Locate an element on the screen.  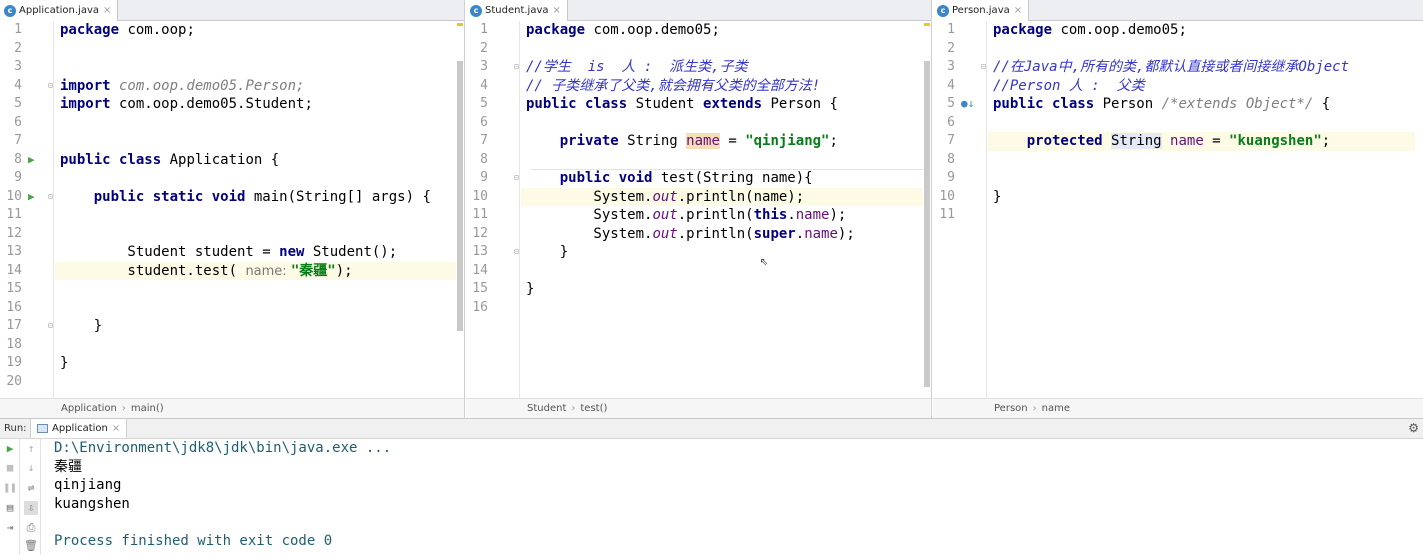
tab-application-java: c Application.java × is located at coordinates (59, 10).